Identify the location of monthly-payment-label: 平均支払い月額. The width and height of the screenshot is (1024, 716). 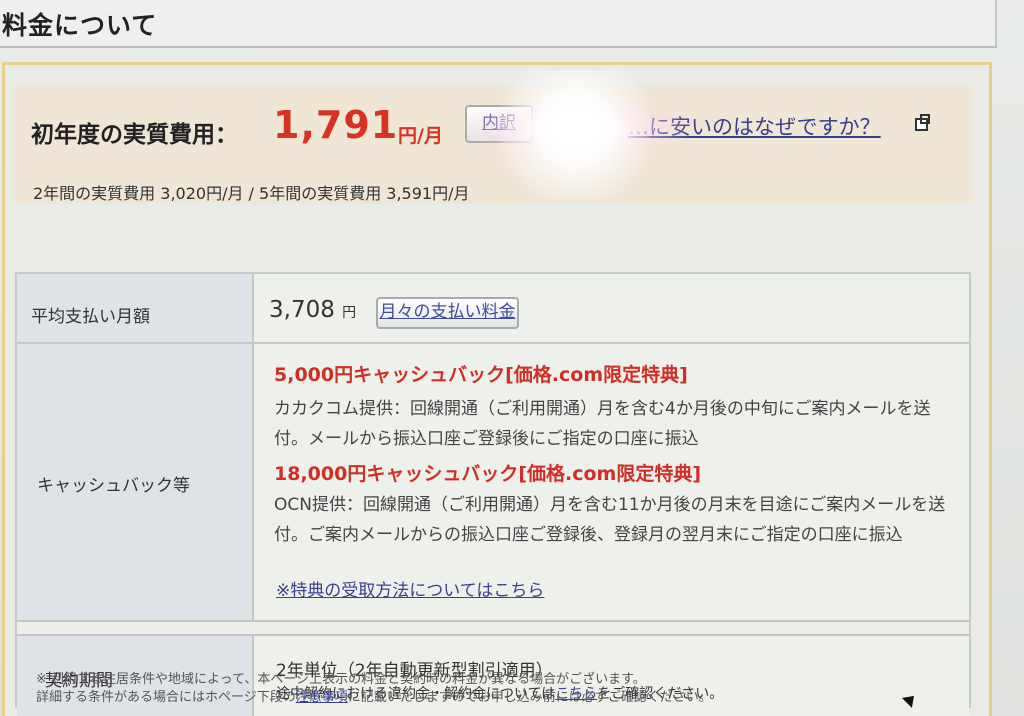
(90, 317).